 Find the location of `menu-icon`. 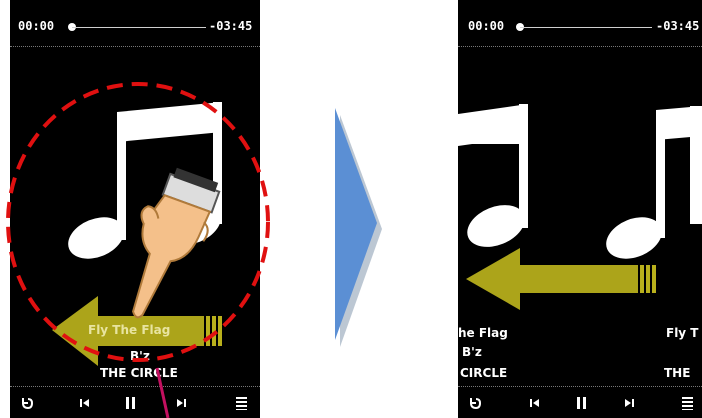

menu-icon is located at coordinates (688, 403).